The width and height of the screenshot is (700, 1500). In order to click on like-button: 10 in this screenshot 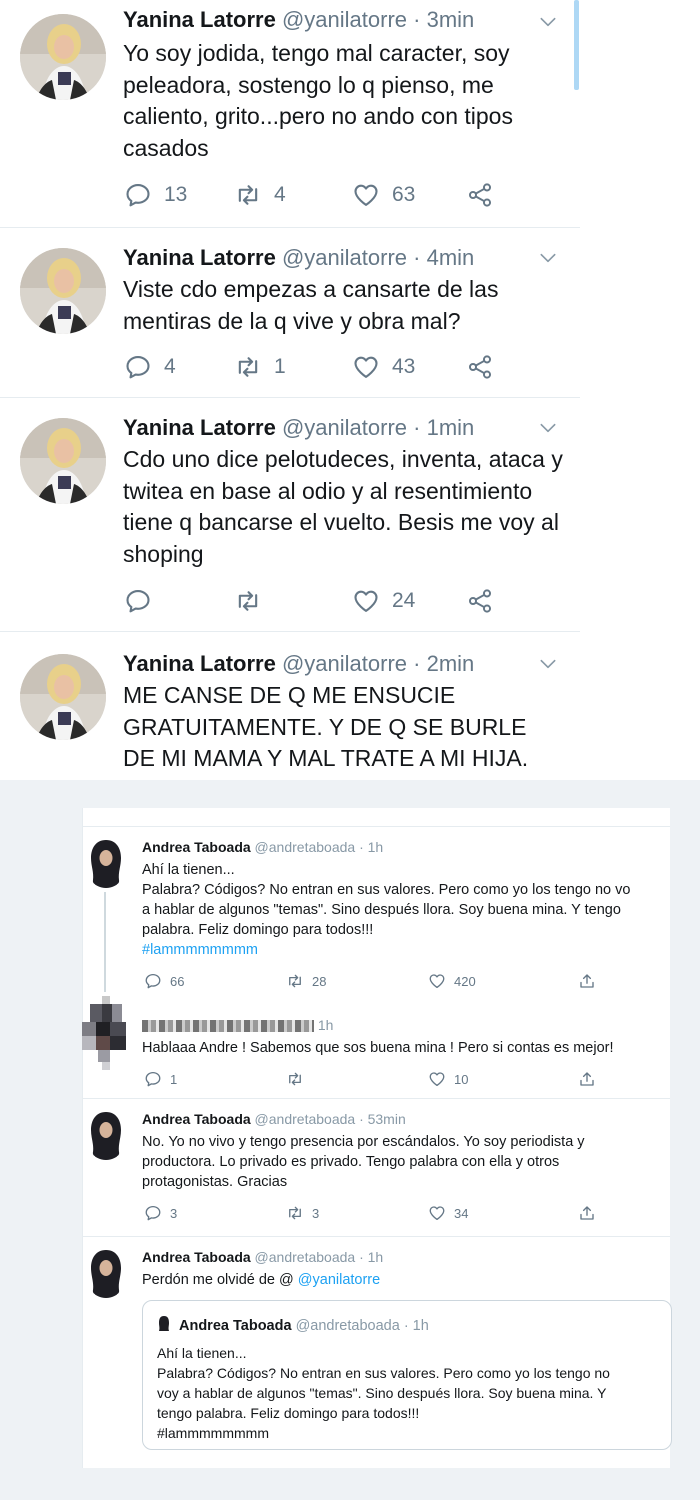, I will do `click(448, 1079)`.